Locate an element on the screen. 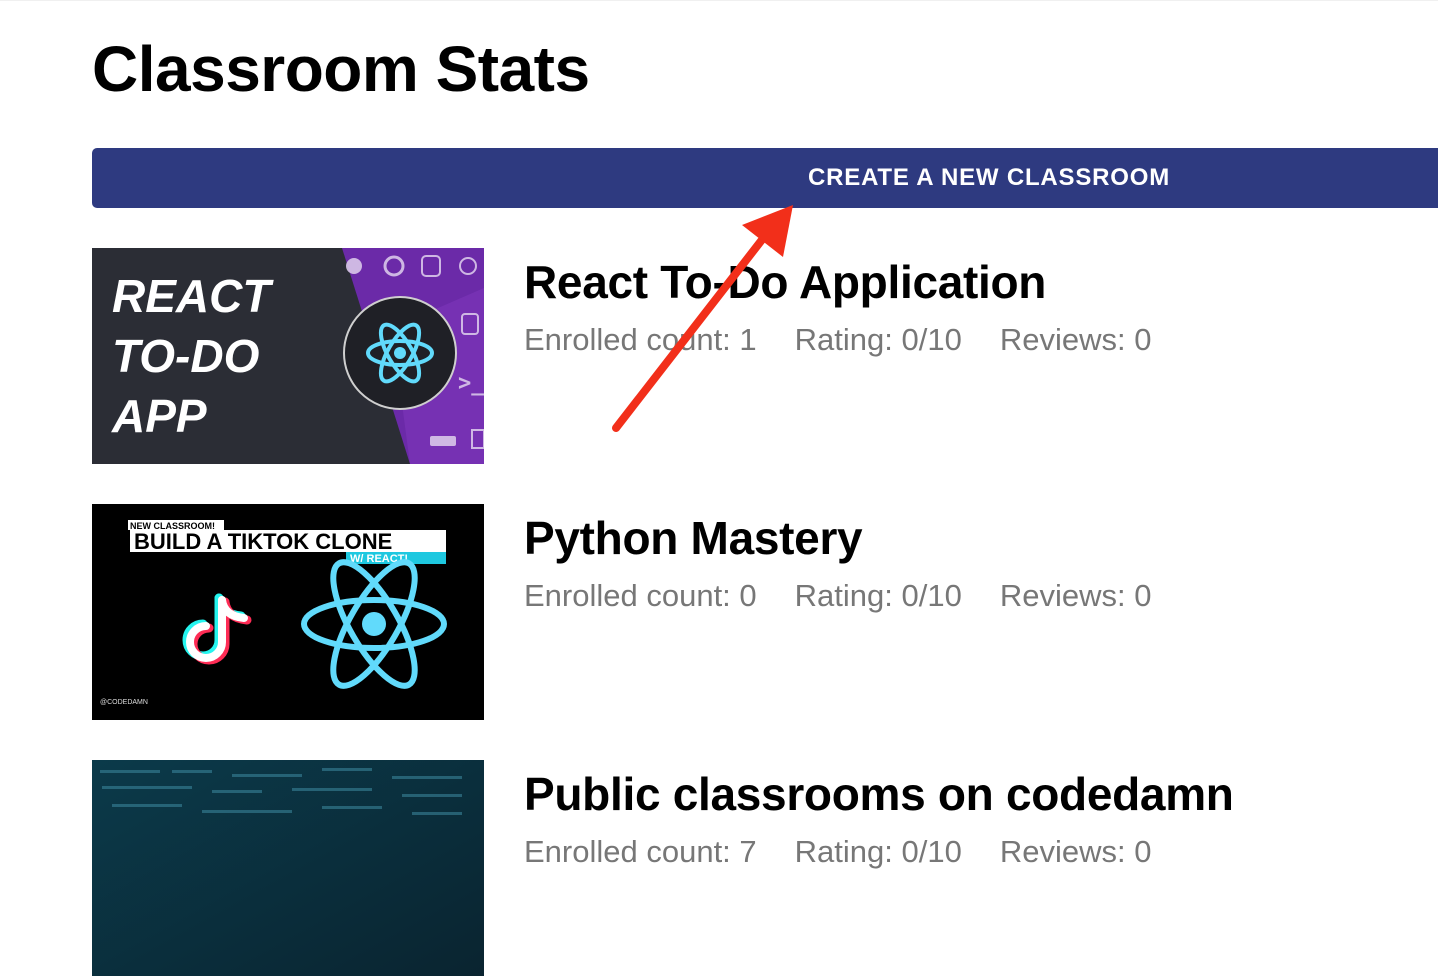 This screenshot has width=1438, height=976. classroom-thumbnail: >_ REACT TO-DO APP is located at coordinates (288, 356).